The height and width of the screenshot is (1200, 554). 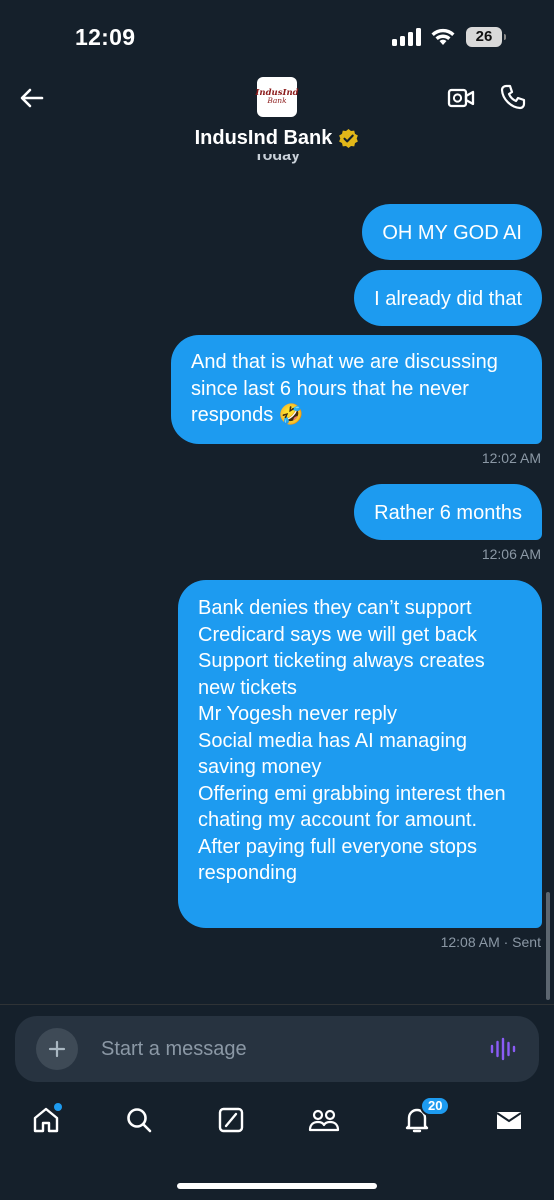 I want to click on message-input, so click(x=286, y=1049).